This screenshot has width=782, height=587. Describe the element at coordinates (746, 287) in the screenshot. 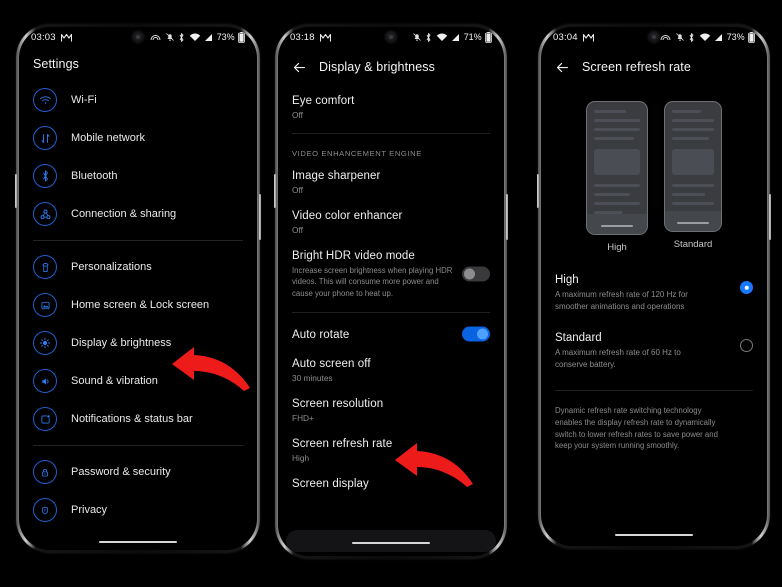

I see `radio-high` at that location.